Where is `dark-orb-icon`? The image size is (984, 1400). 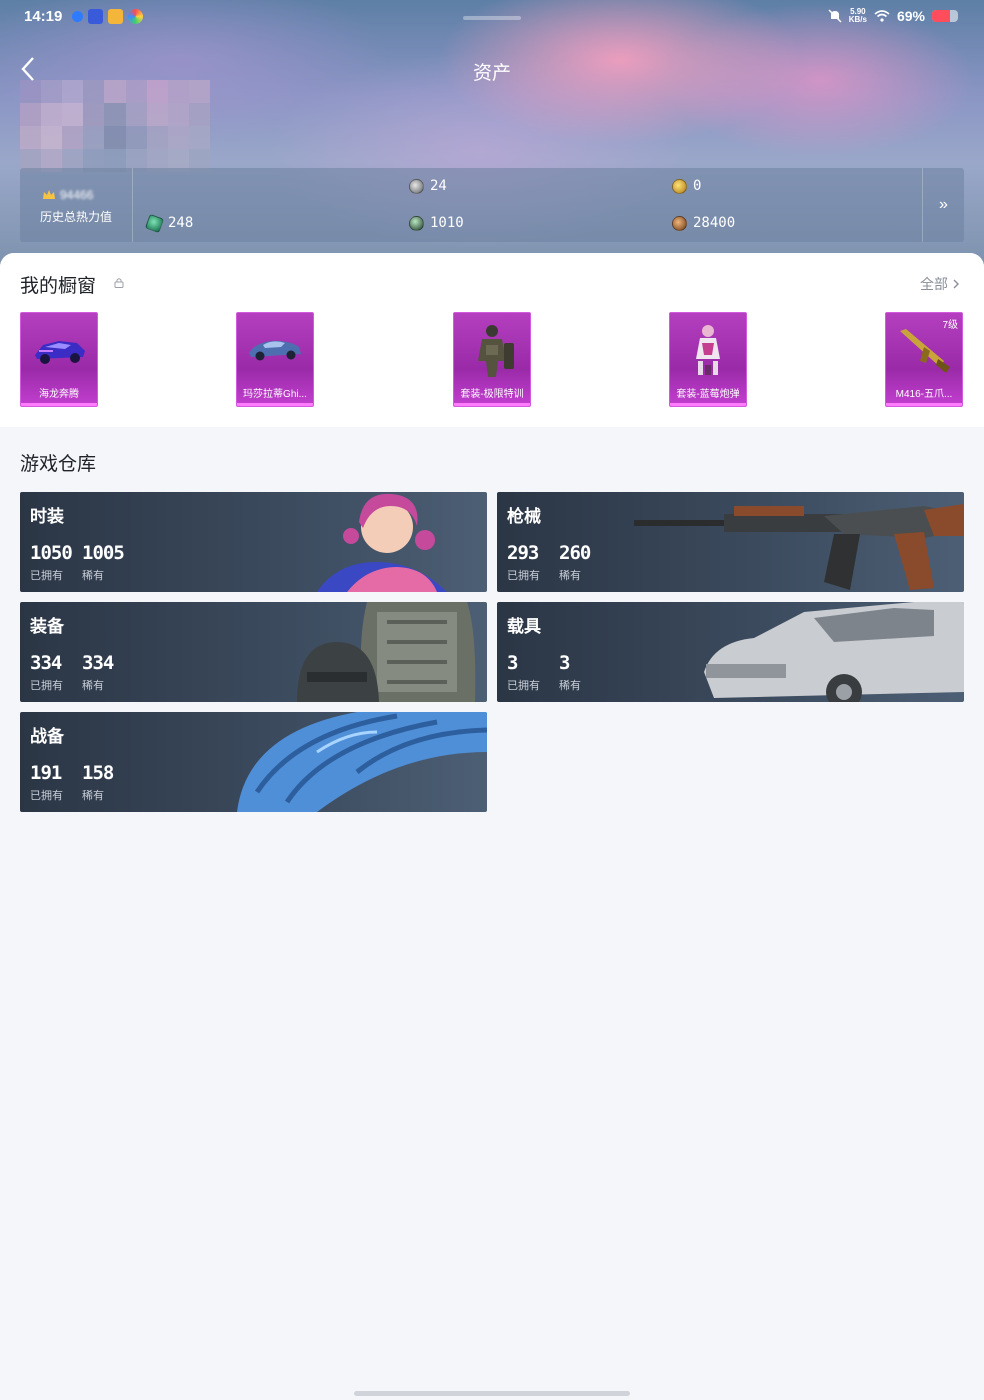
dark-orb-icon is located at coordinates (416, 223).